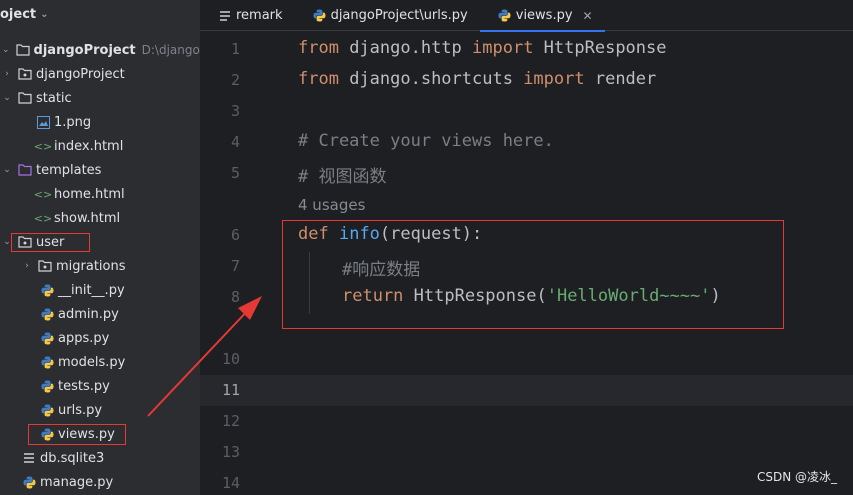 Image resolution: width=853 pixels, height=495 pixels. Describe the element at coordinates (204, 356) in the screenshot. I see `annotation-arrow` at that location.